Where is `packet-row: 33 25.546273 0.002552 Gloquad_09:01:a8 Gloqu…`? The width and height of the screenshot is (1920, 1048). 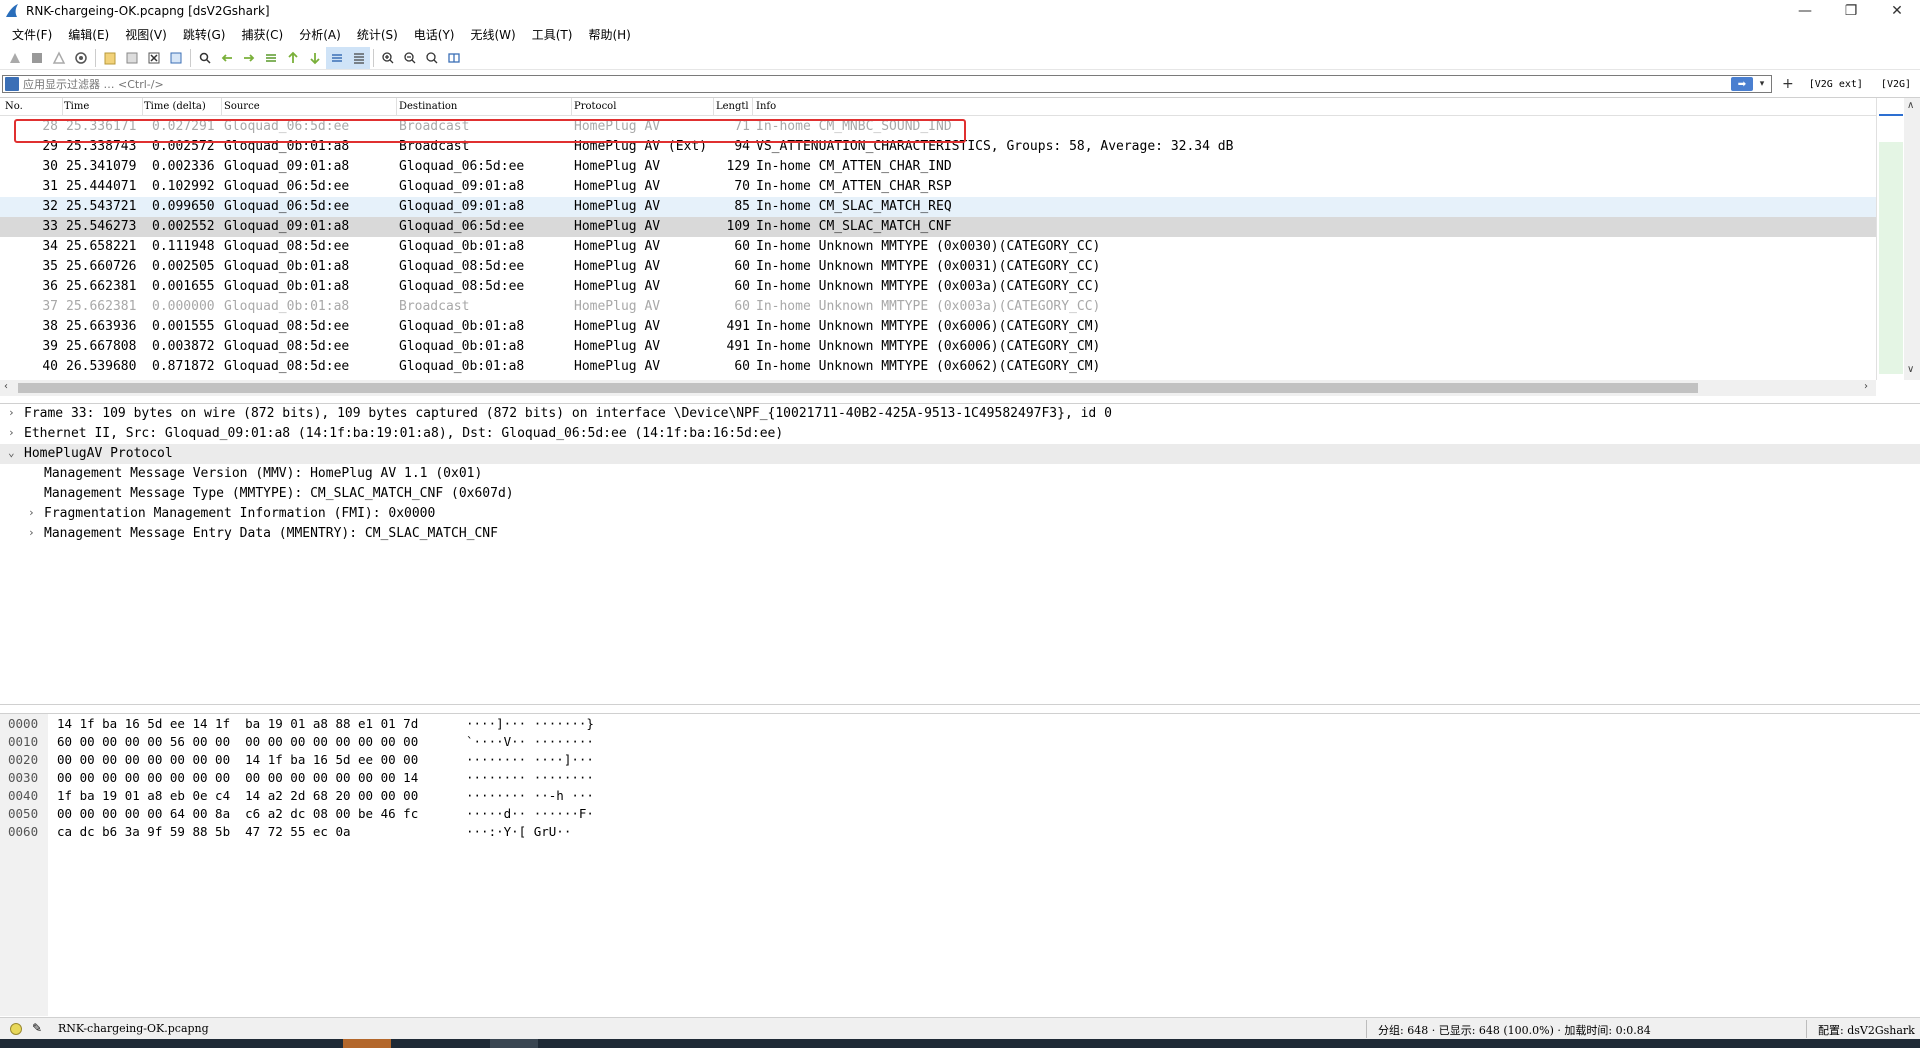
packet-row: 33 25.546273 0.002552 Gloquad_09:01:a8 Gloqu… is located at coordinates (938, 227).